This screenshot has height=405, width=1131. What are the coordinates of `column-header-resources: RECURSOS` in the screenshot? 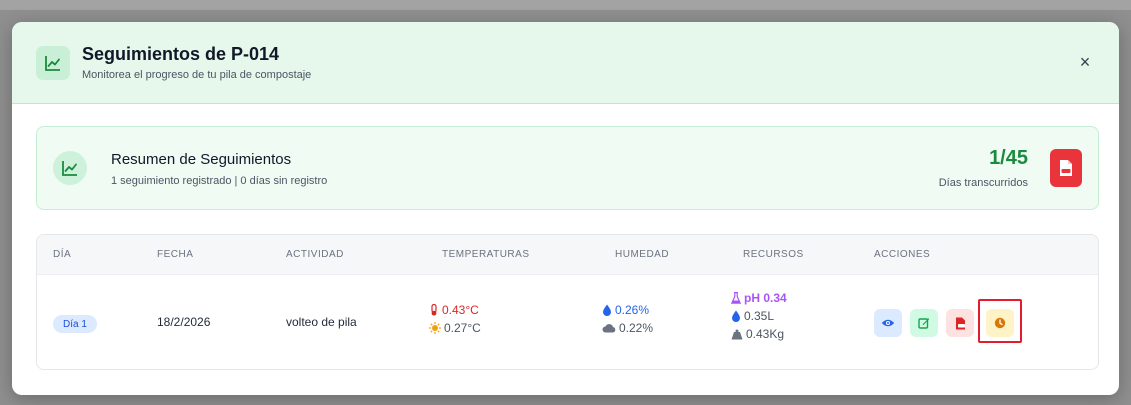 It's located at (773, 254).